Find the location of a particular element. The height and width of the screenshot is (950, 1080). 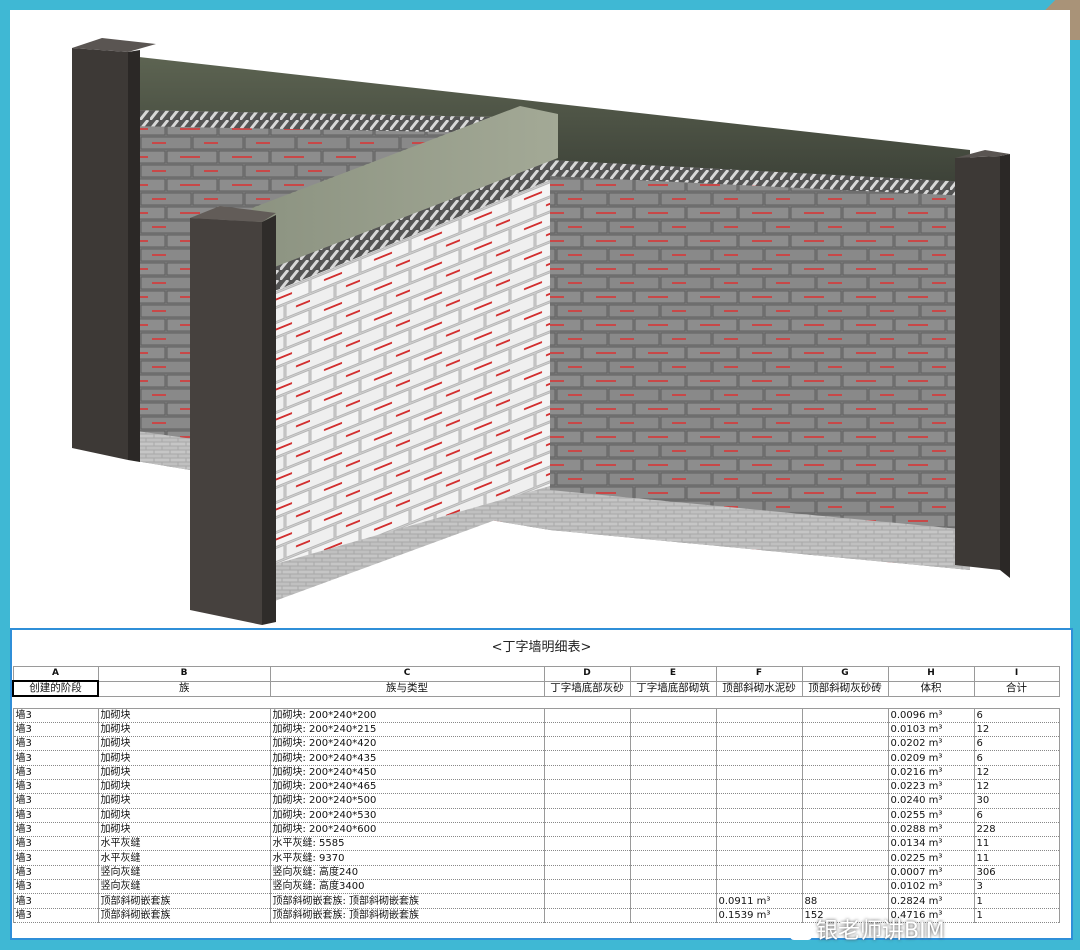

table-cell: 加砌块: 200*240*420 is located at coordinates (407, 744).